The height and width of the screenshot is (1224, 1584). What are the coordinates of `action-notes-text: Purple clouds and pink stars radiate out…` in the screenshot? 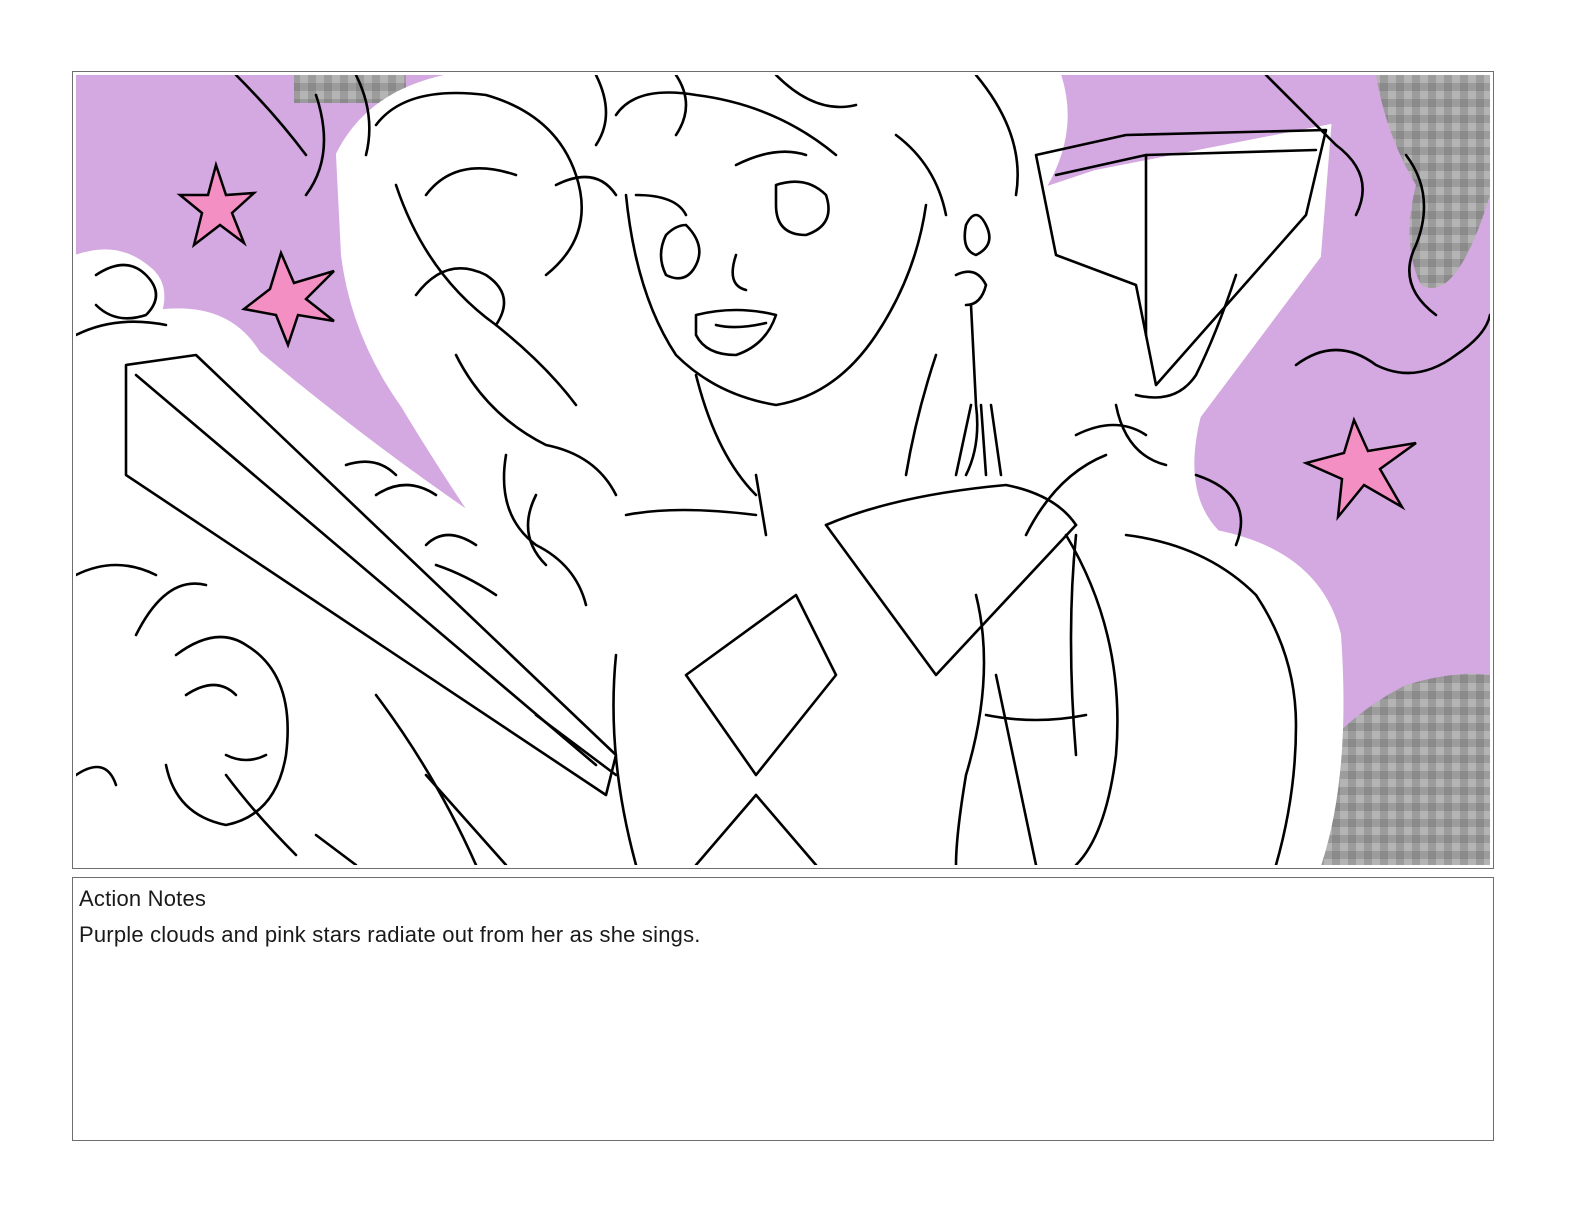 It's located at (390, 934).